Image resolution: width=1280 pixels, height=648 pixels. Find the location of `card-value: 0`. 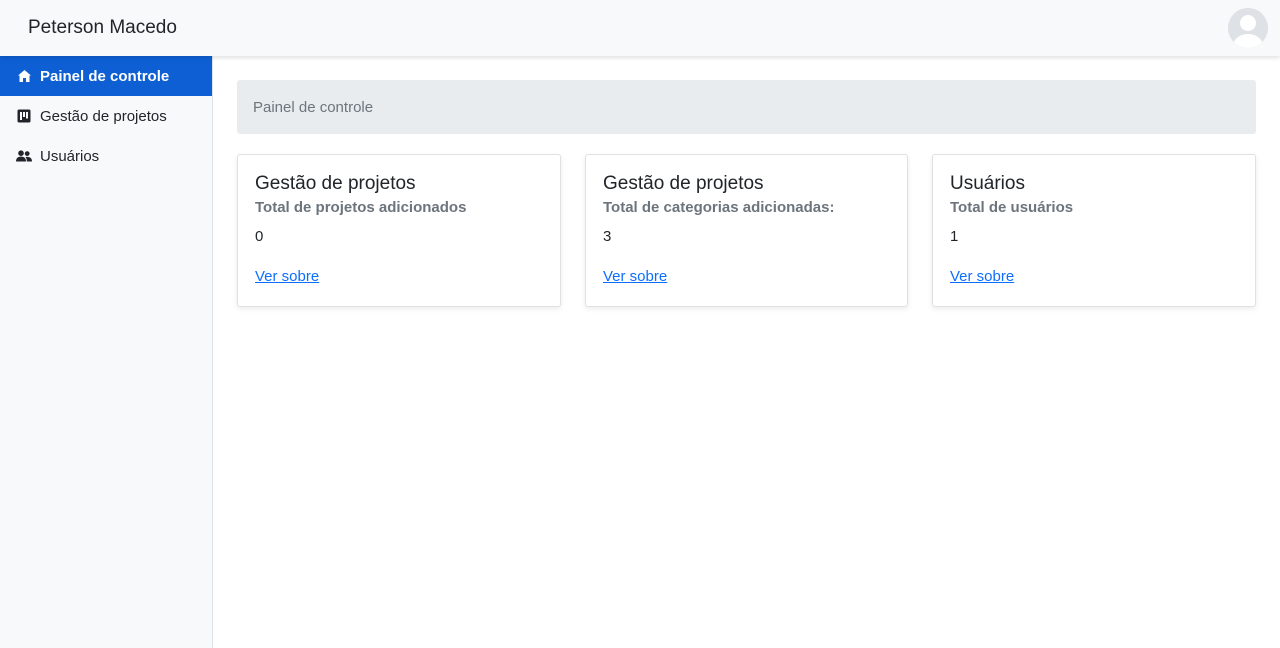

card-value: 0 is located at coordinates (259, 236).